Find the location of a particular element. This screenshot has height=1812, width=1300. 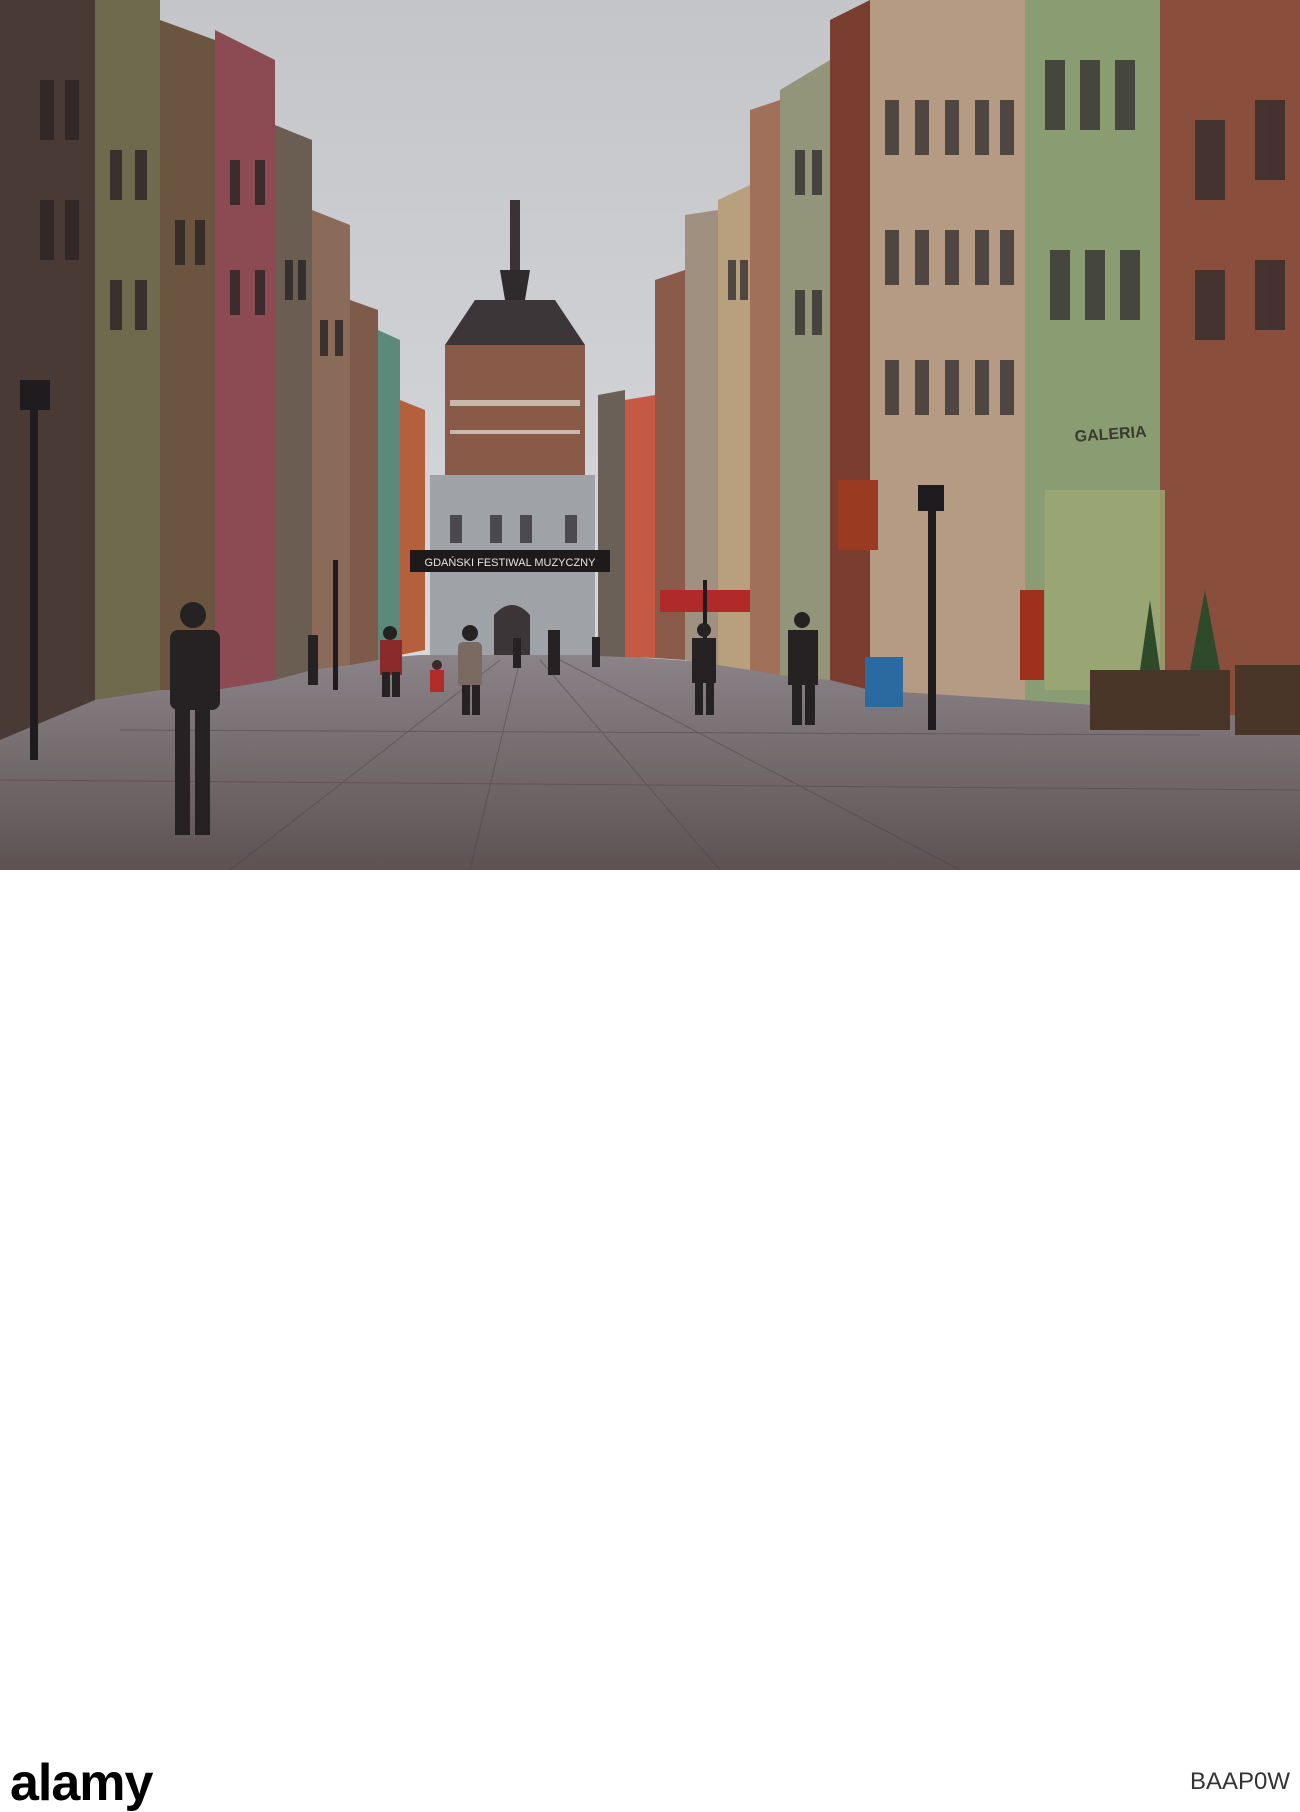

festival-banner: GDAŃSKI FESTIWAL MUZYCZNY is located at coordinates (510, 561).